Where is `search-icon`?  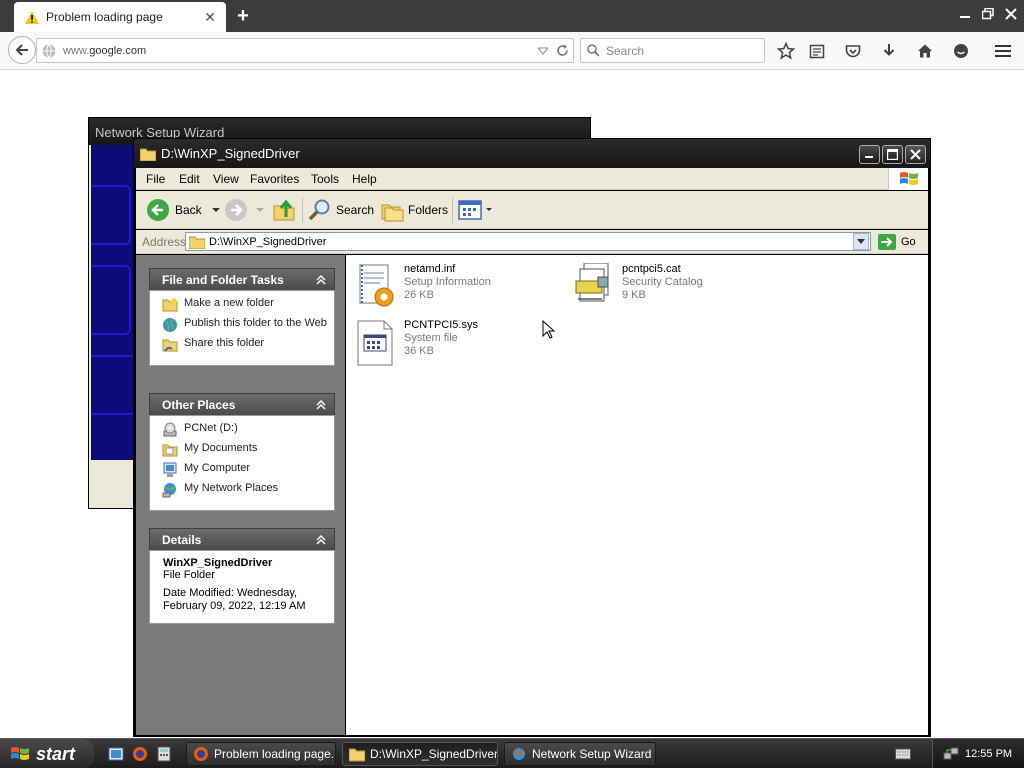 search-icon is located at coordinates (593, 50).